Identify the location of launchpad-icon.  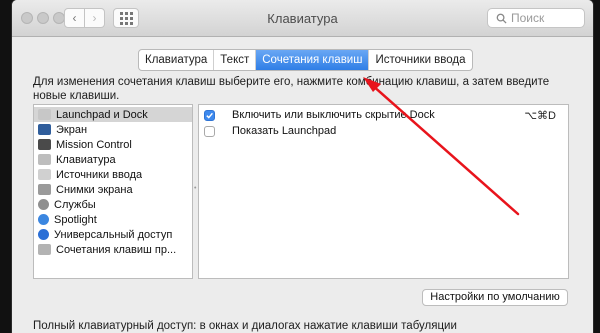
(44, 114).